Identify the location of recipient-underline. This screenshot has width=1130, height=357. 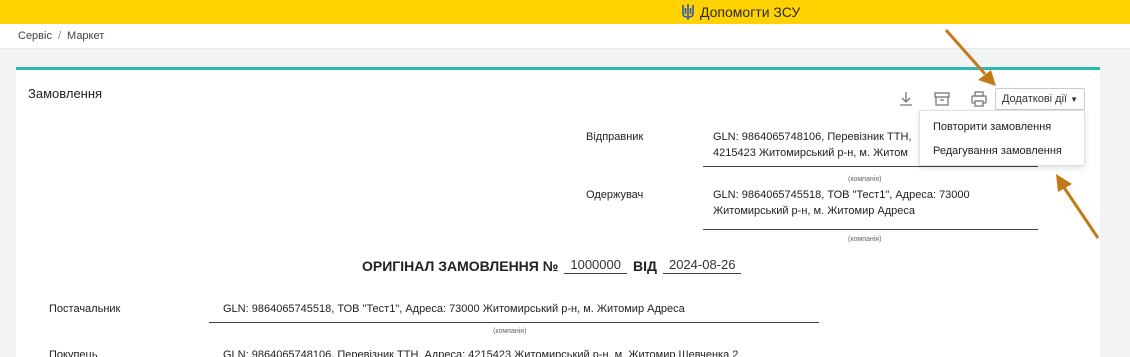
(870, 229).